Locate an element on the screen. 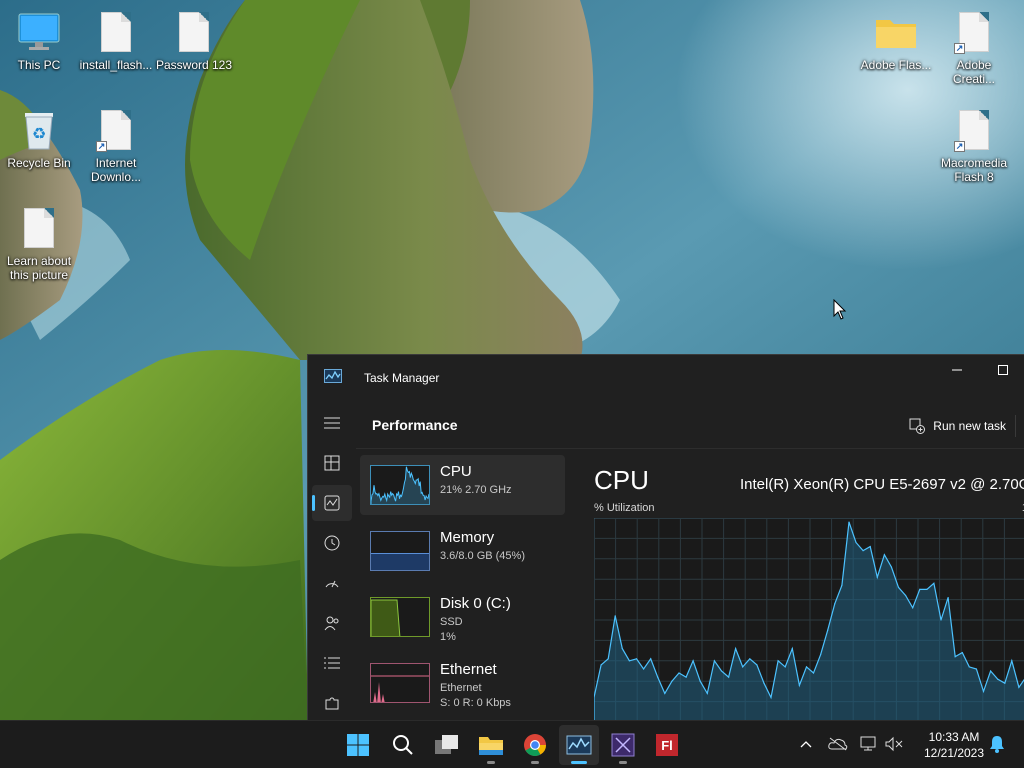  nav-processes is located at coordinates (332, 463).